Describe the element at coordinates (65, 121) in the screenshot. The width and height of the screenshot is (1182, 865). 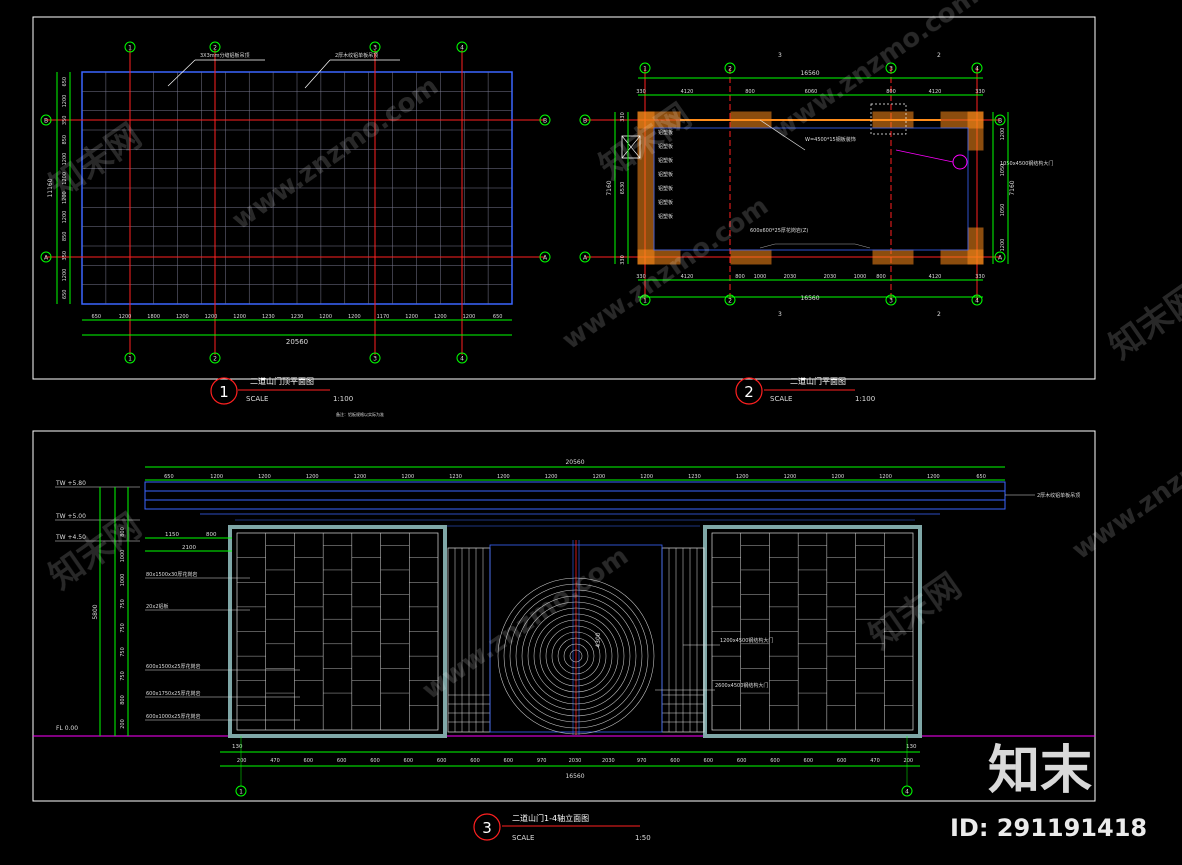
I see `dim-label: 350` at that location.